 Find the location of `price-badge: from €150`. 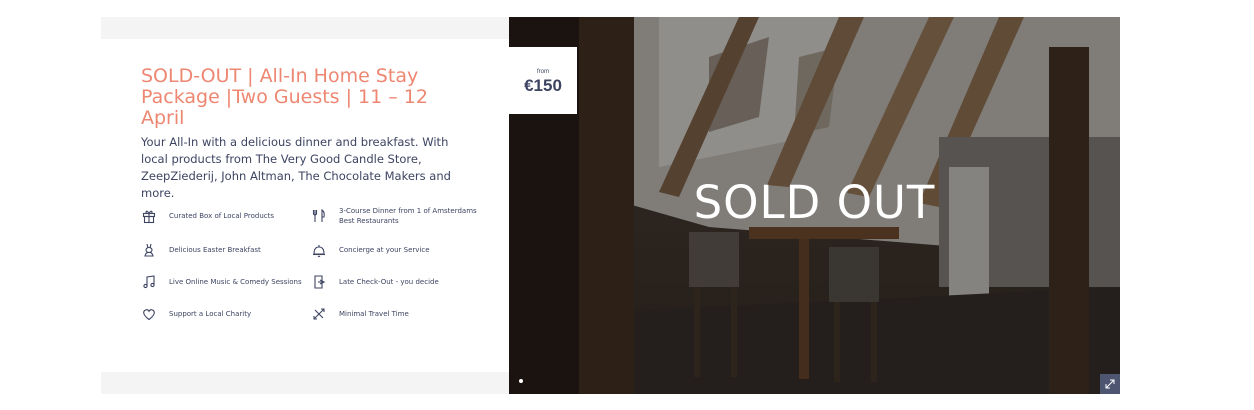

price-badge: from €150 is located at coordinates (543, 80).